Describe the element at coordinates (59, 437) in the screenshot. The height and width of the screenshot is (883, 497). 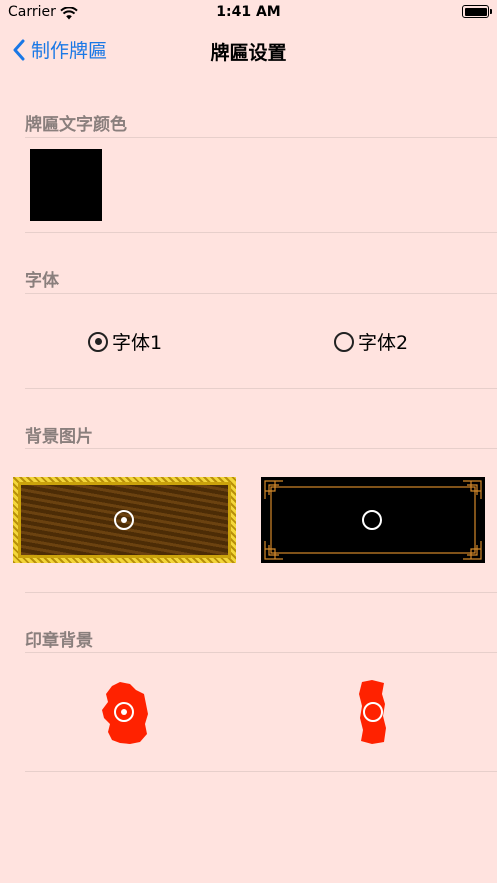
I see `section-title-background: 背景图片` at that location.